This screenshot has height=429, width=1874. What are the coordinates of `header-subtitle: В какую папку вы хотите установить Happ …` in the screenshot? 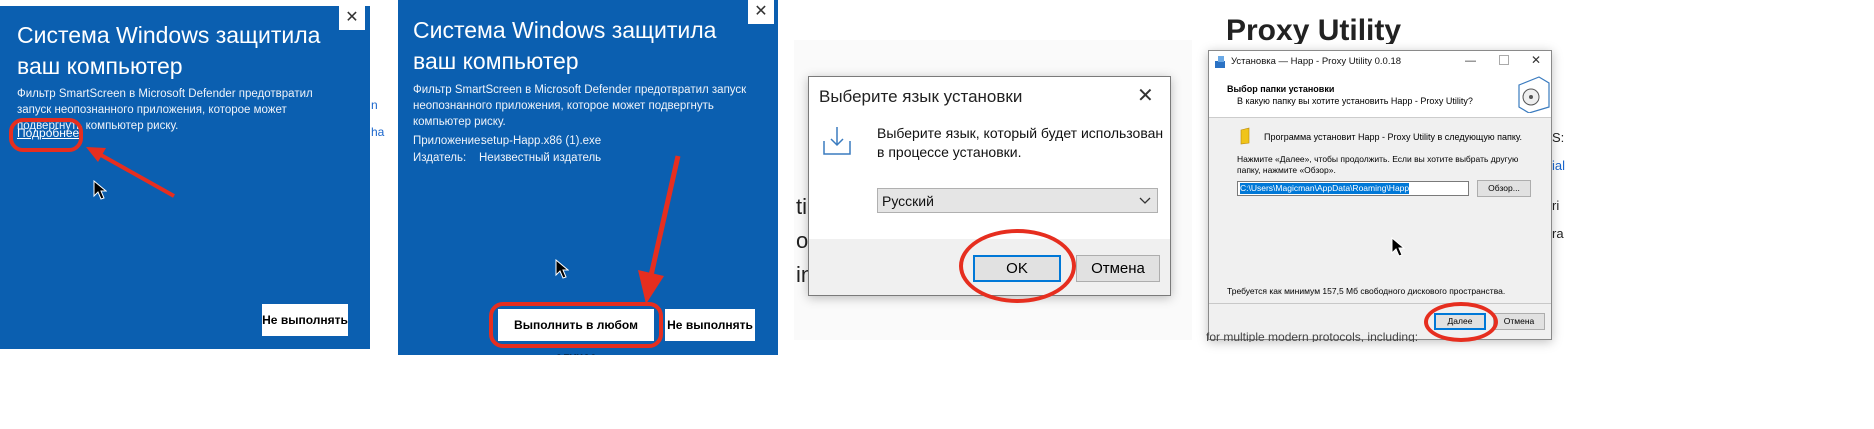 It's located at (1355, 101).